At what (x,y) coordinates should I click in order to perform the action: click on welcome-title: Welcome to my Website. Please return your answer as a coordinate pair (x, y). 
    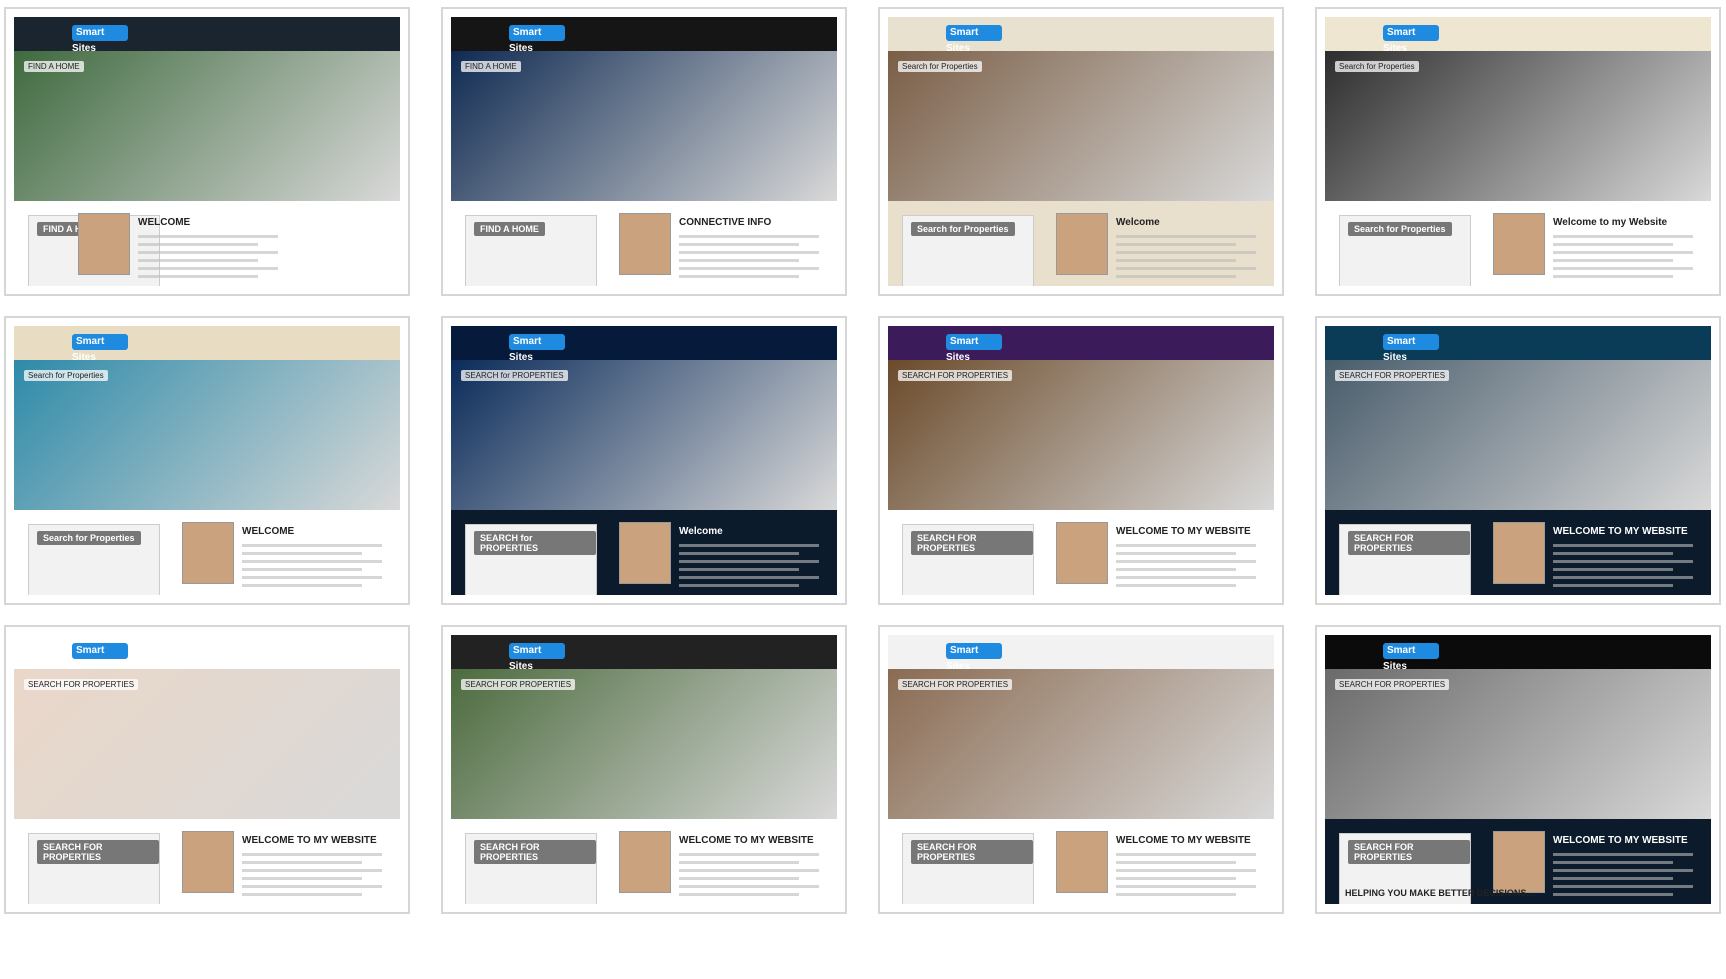
    Looking at the image, I should click on (1610, 222).